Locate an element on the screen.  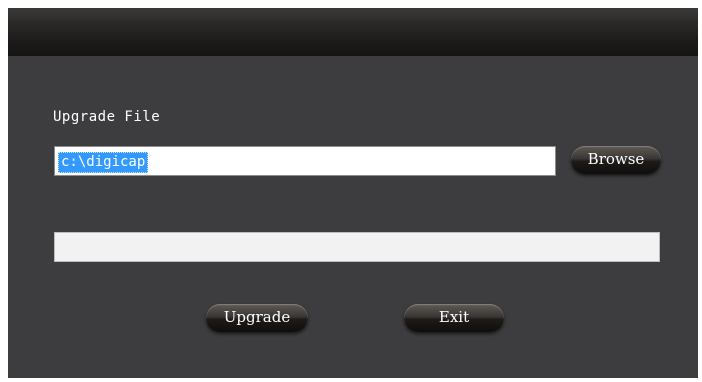
upgrade-button: Upgrade is located at coordinates (257, 318).